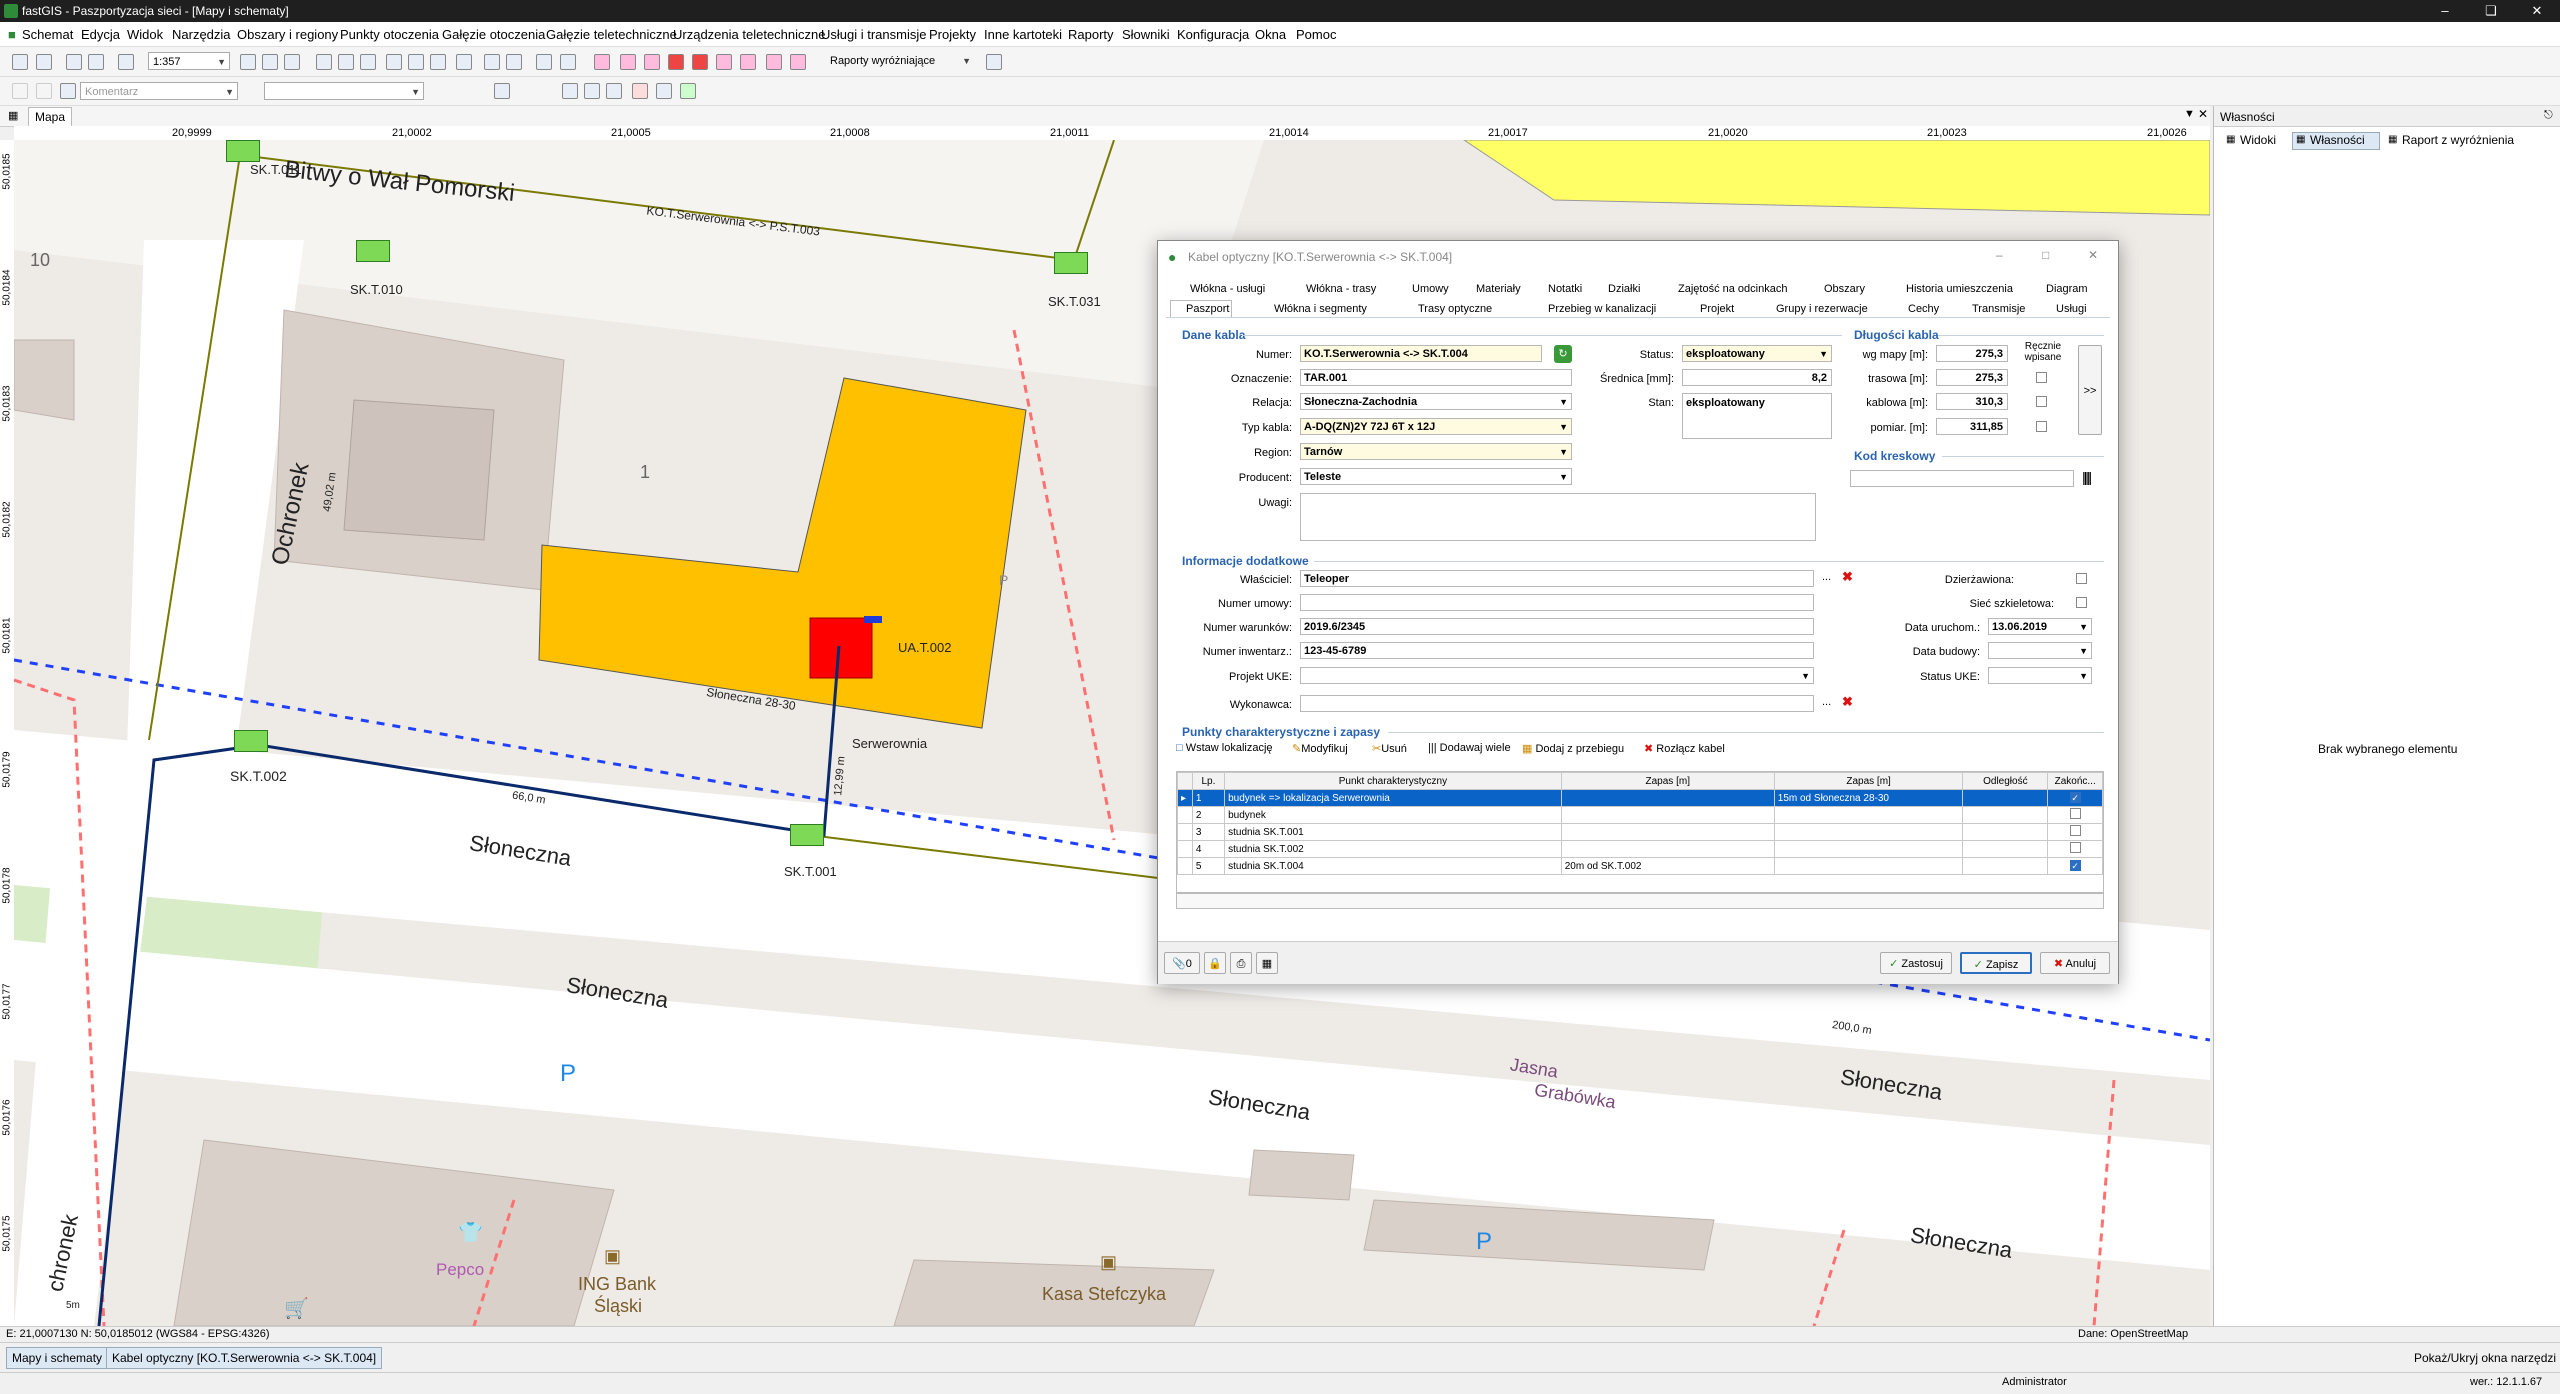  Describe the element at coordinates (1868, 781) in the screenshot. I see `col-zapas2: Zapas [m]` at that location.